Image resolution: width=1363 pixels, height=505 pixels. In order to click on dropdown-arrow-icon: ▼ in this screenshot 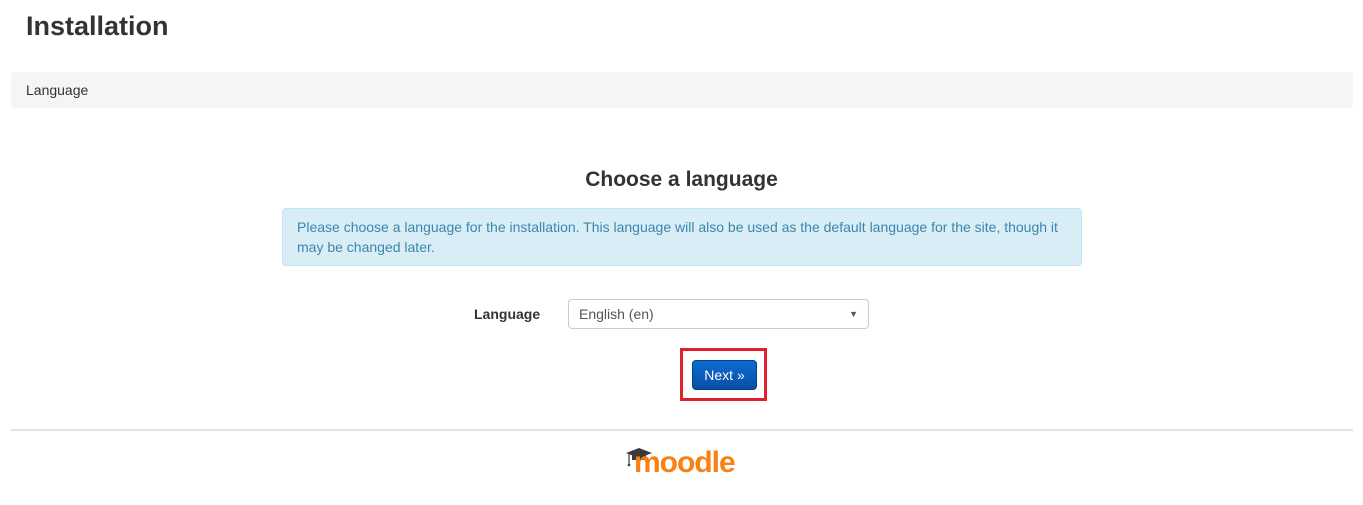, I will do `click(853, 314)`.